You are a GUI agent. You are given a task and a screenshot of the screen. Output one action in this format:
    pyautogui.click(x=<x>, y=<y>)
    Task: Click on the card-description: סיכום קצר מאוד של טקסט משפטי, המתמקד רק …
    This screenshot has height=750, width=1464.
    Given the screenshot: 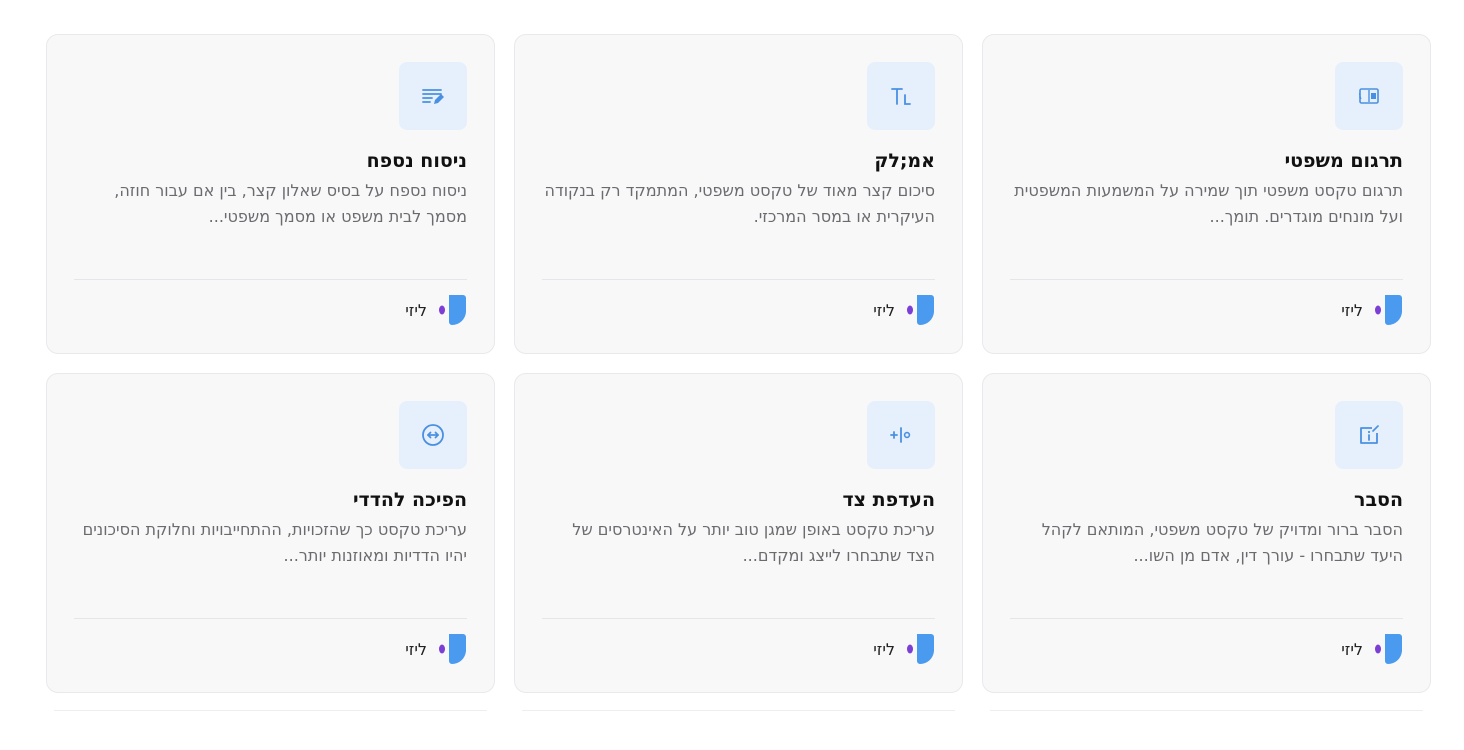 What is the action you would take?
    pyautogui.click(x=740, y=203)
    